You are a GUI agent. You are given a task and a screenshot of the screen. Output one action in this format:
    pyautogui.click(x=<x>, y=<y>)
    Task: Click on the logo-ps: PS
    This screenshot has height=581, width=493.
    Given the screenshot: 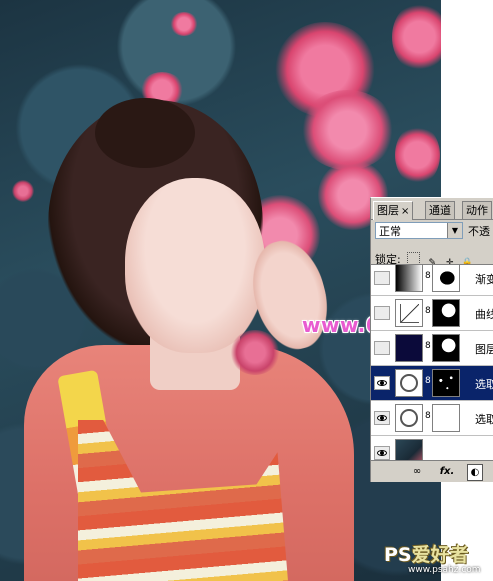 What is the action you would take?
    pyautogui.click(x=398, y=555)
    